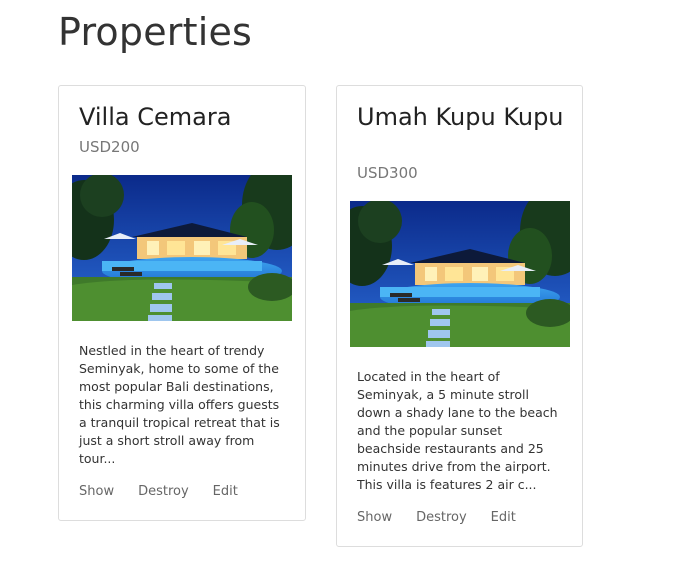  What do you see at coordinates (155, 32) in the screenshot?
I see `page-title: Properties` at bounding box center [155, 32].